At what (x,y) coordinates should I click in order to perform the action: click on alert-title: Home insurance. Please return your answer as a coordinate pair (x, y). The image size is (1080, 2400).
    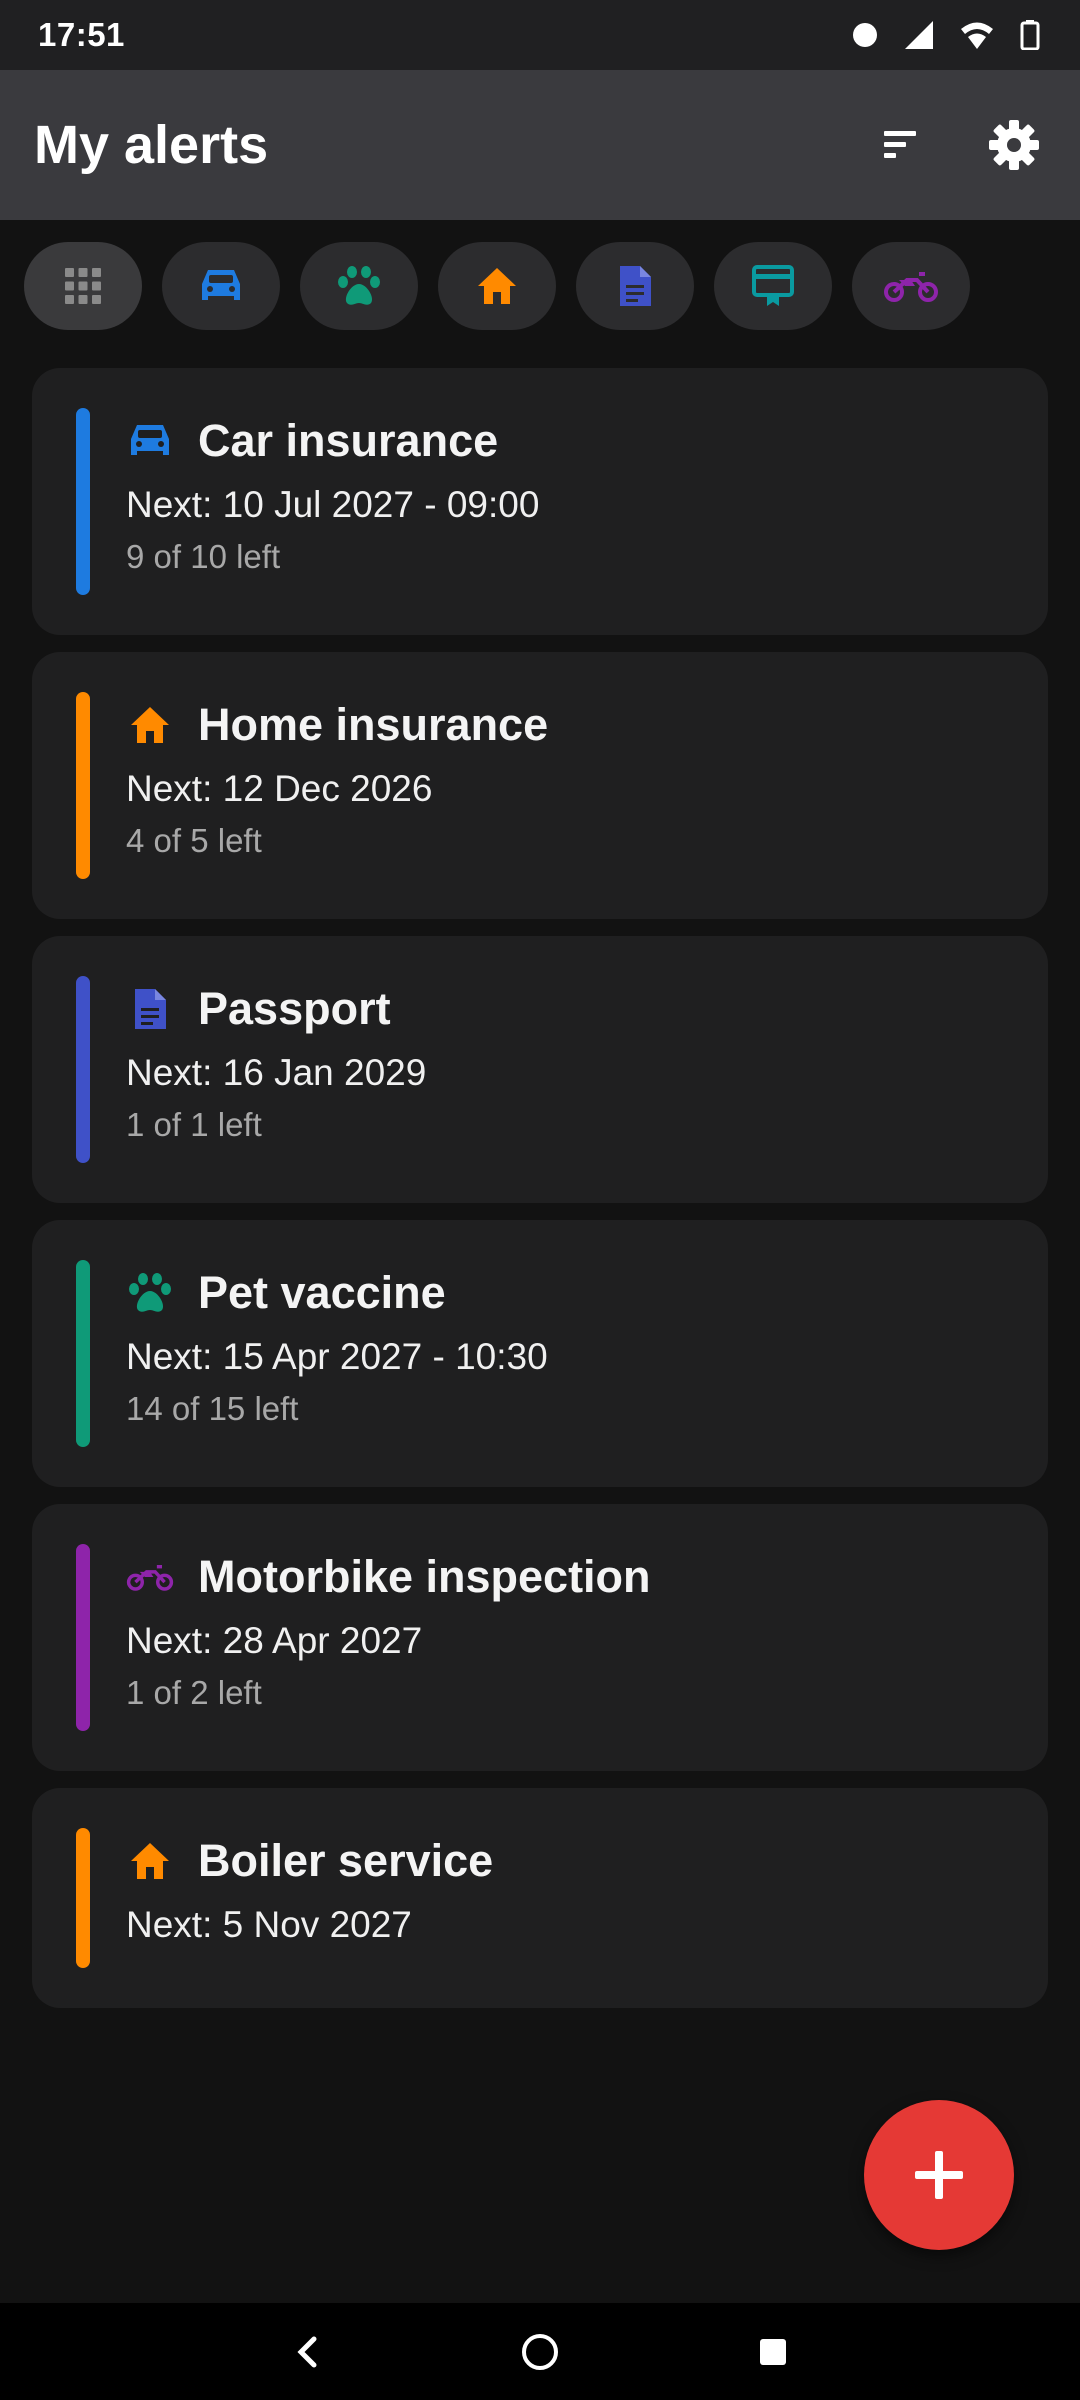
    Looking at the image, I should click on (373, 724).